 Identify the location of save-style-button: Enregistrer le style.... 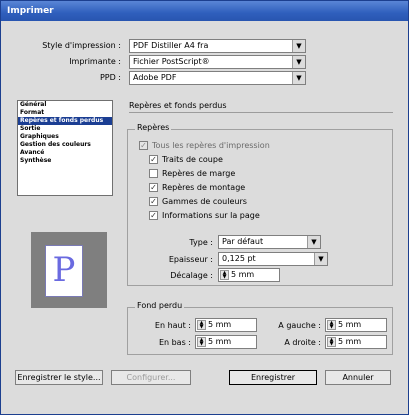
(59, 377).